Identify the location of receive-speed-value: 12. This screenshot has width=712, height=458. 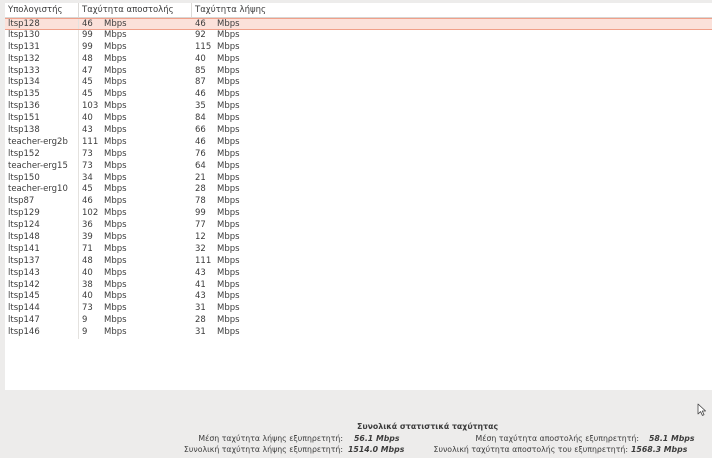
(200, 237).